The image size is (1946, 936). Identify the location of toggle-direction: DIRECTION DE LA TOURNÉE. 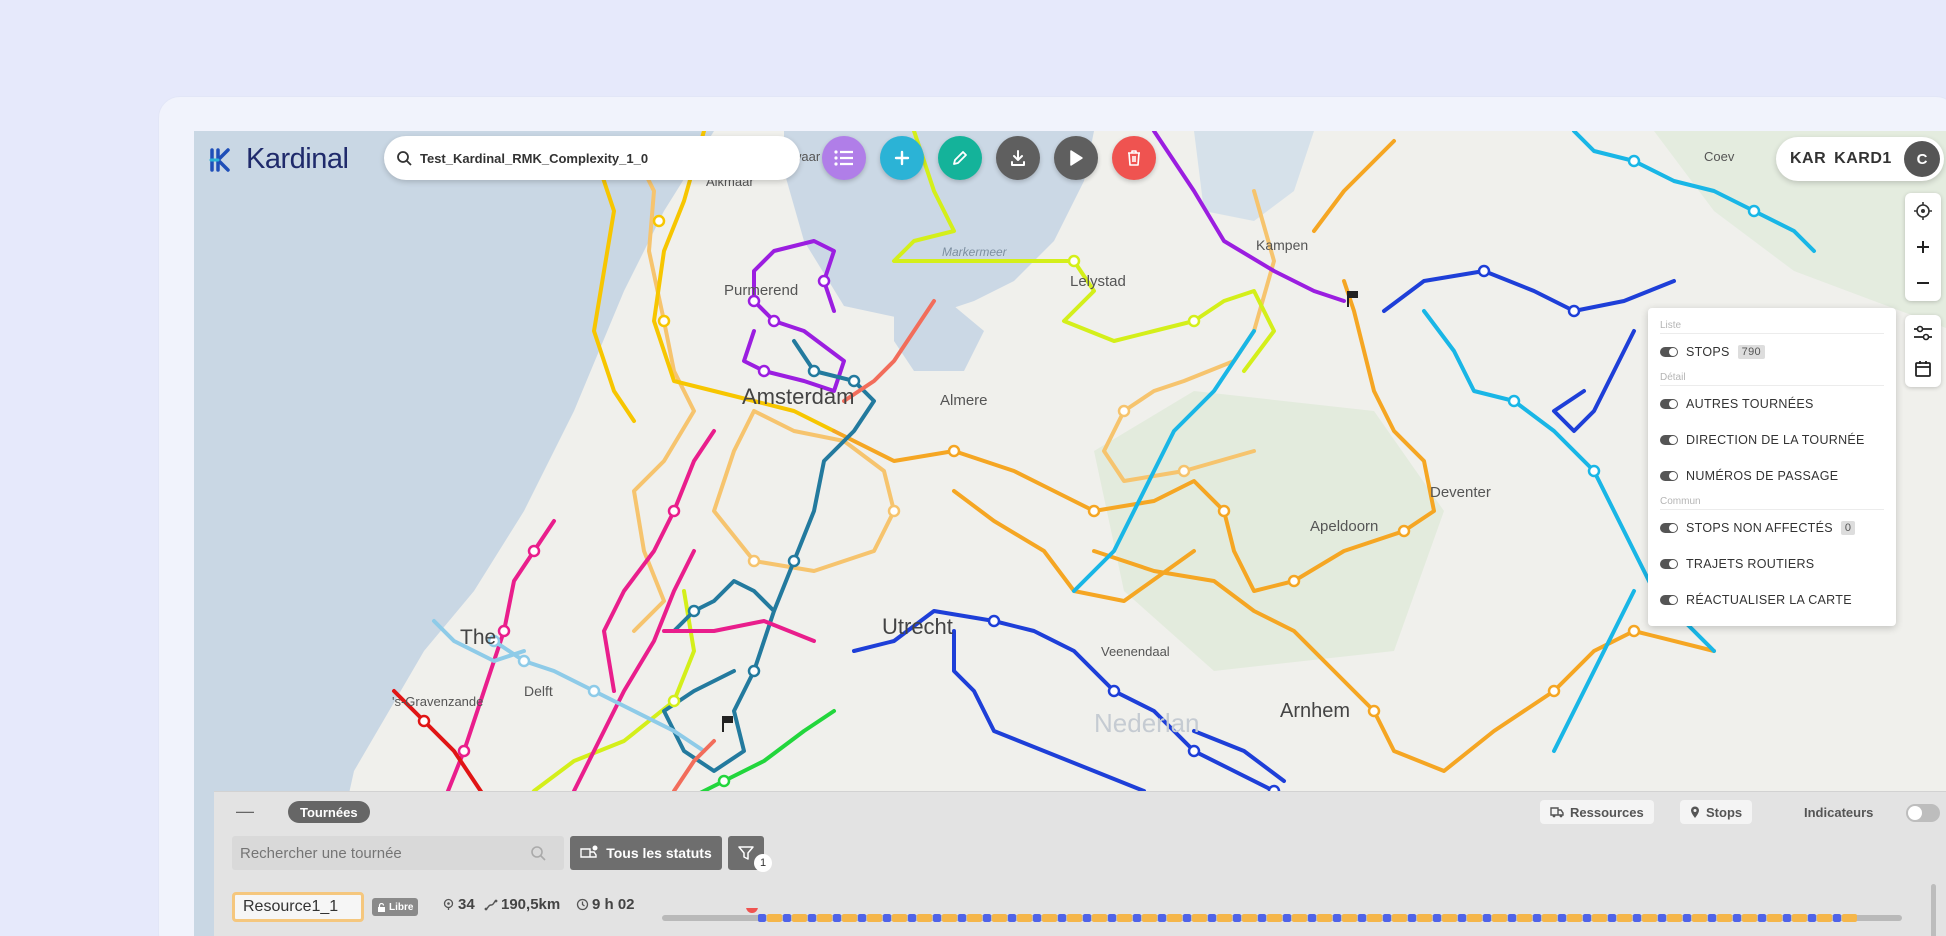
(1772, 440).